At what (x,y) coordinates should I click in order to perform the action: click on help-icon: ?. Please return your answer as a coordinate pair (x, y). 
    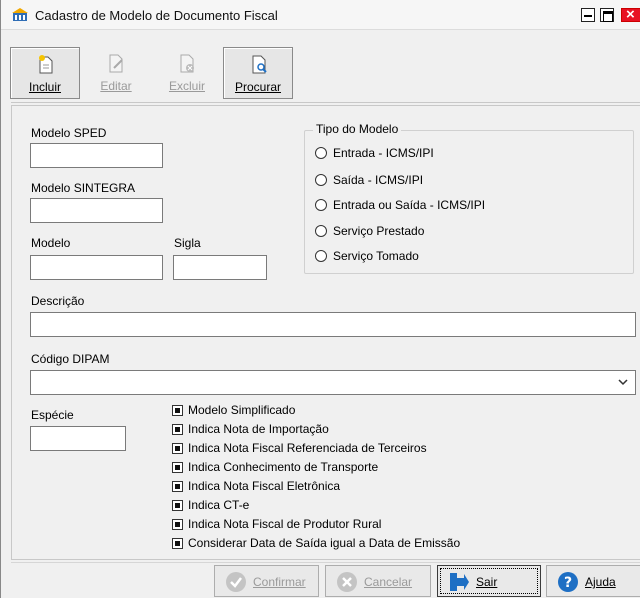
    Looking at the image, I should click on (568, 582).